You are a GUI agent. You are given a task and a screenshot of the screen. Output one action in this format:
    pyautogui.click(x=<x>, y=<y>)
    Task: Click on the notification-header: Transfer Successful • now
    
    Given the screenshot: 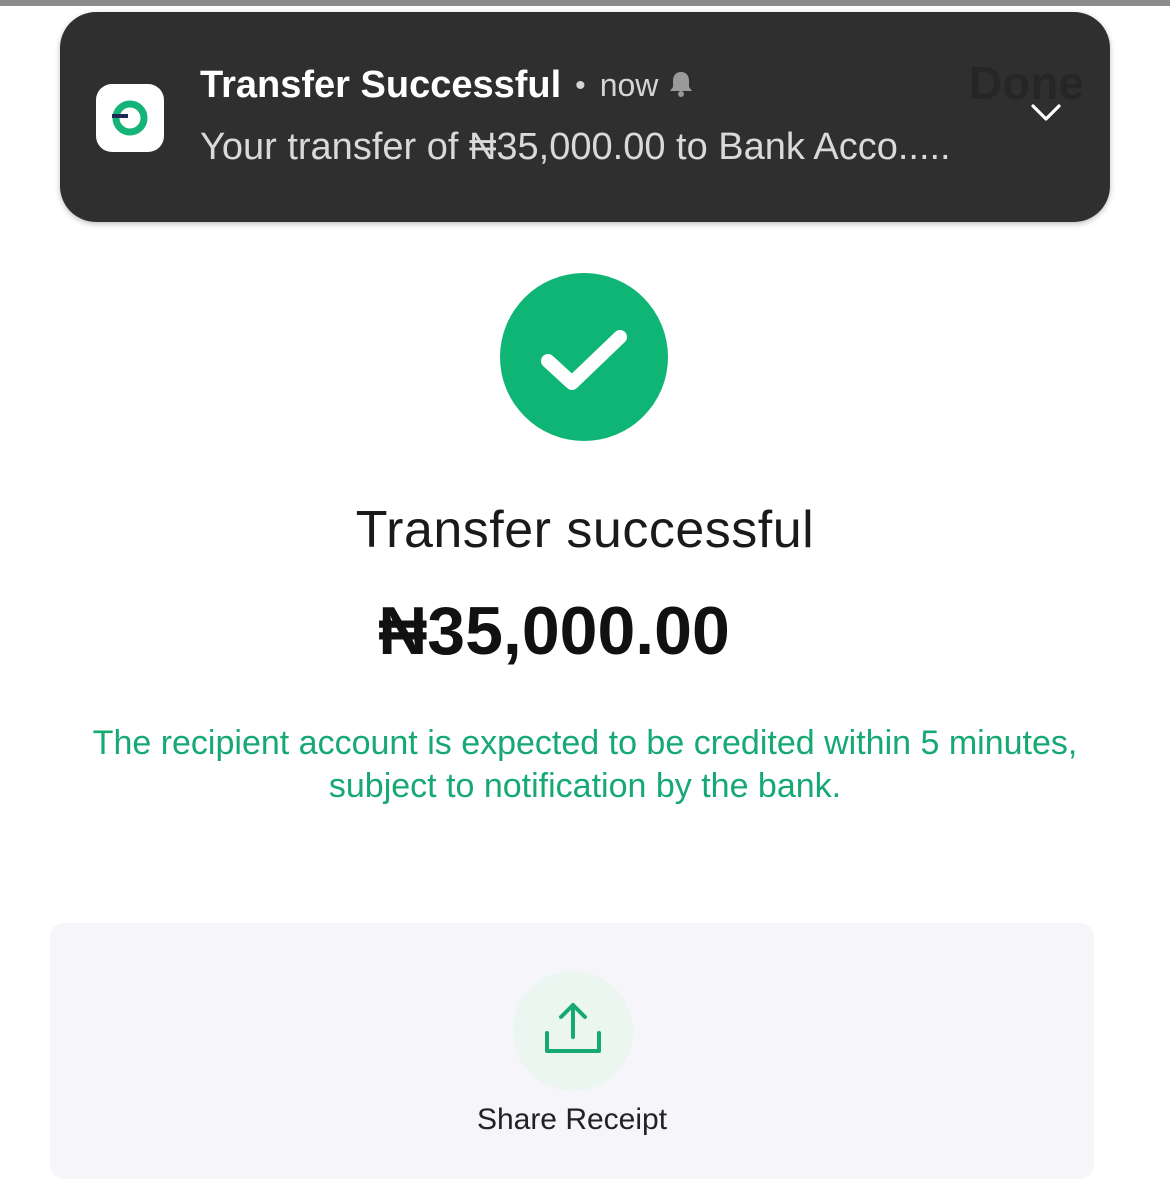 What is the action you would take?
    pyautogui.click(x=447, y=85)
    